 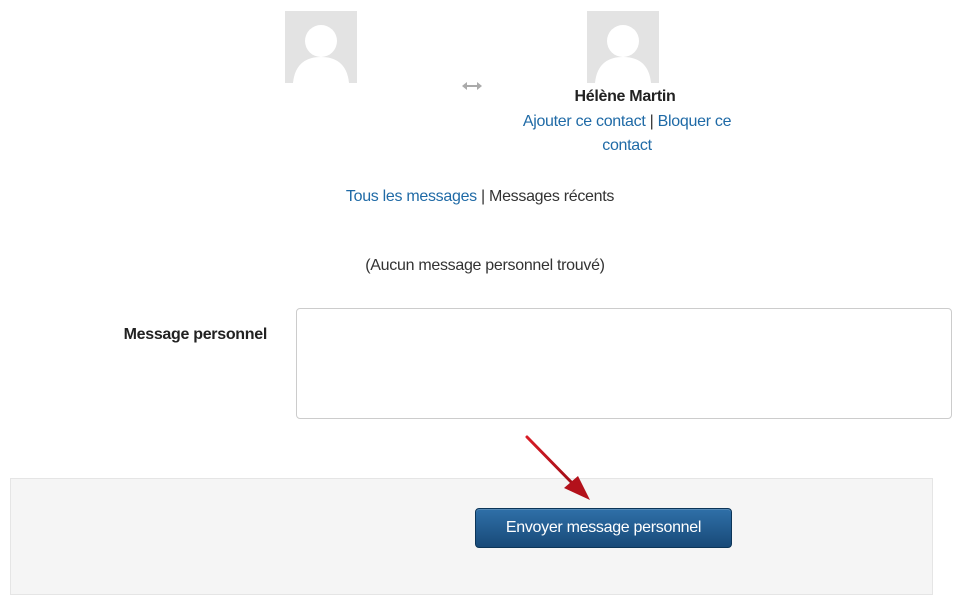 I want to click on message-filters: Tous les messages | Messages récents, so click(x=480, y=197).